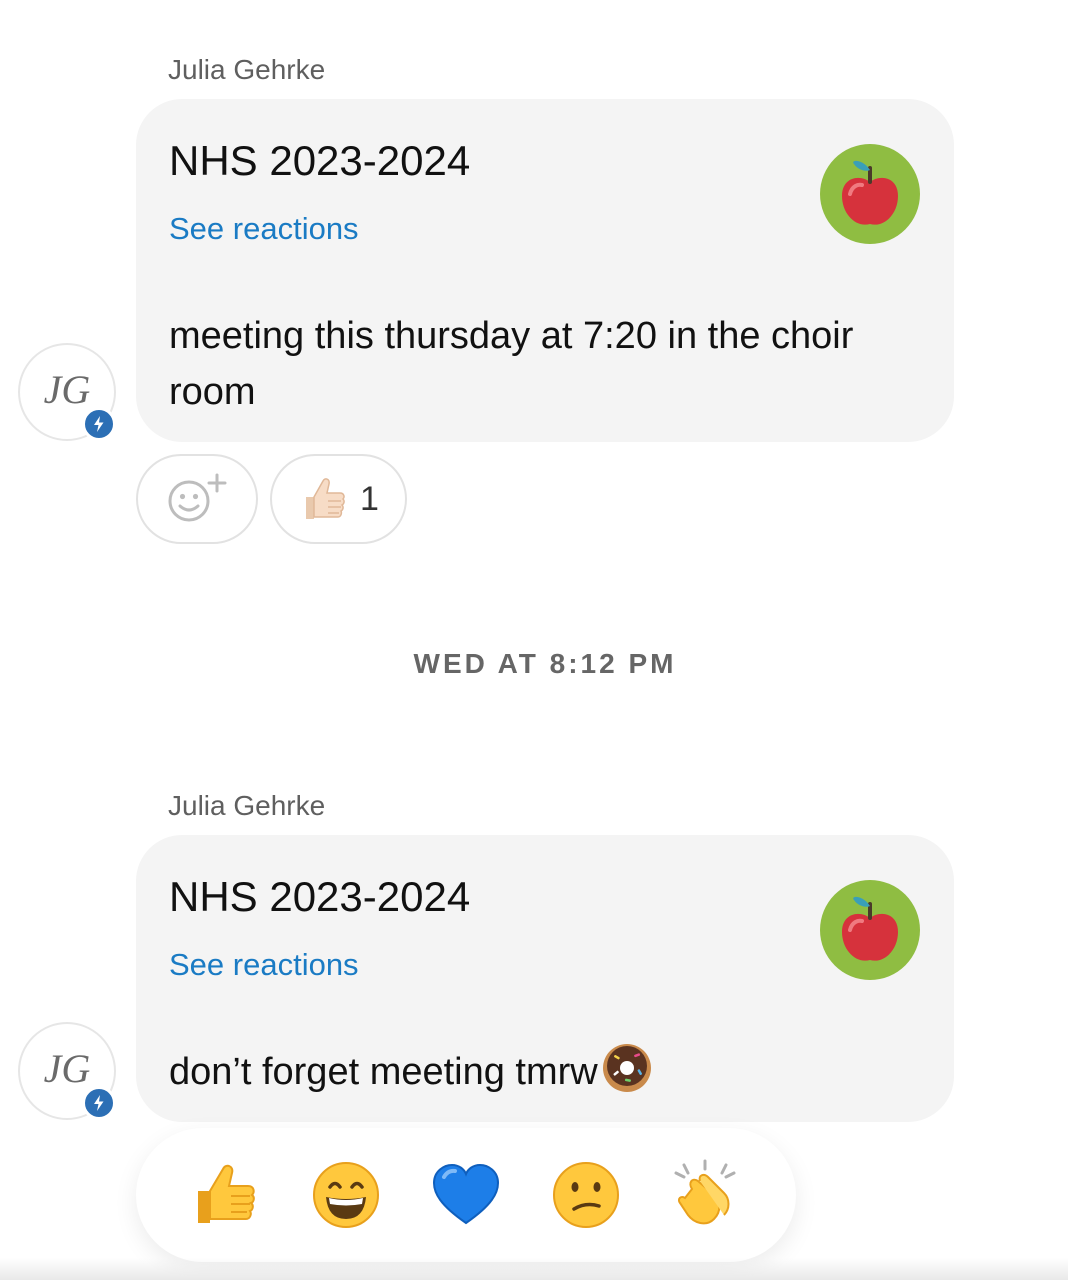  I want to click on reaction-thumbs-up: 1, so click(338, 499).